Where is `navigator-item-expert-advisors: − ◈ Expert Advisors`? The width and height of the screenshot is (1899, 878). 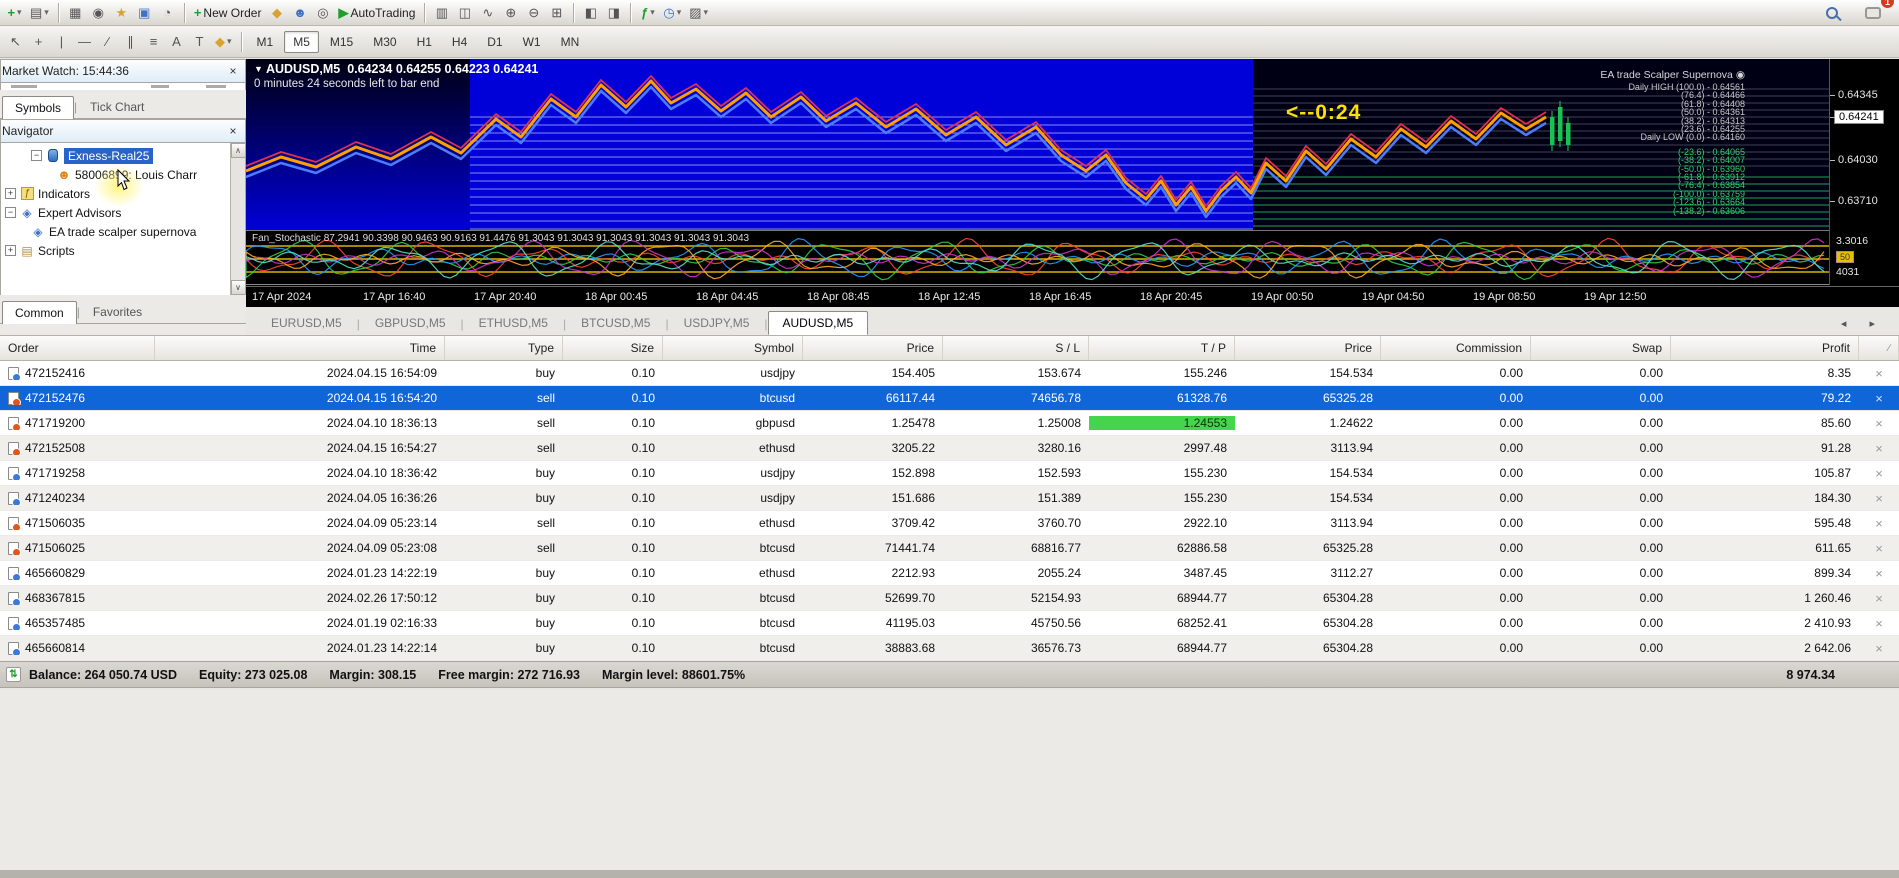
navigator-item-expert-advisors: − ◈ Expert Advisors is located at coordinates (123, 212).